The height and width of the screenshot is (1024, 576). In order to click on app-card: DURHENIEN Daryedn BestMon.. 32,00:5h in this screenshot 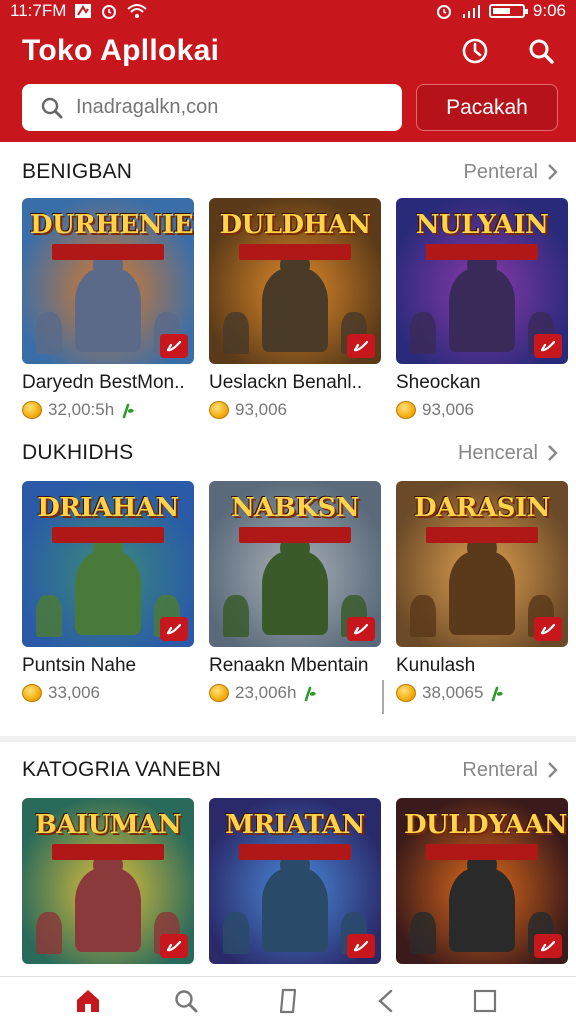, I will do `click(108, 309)`.